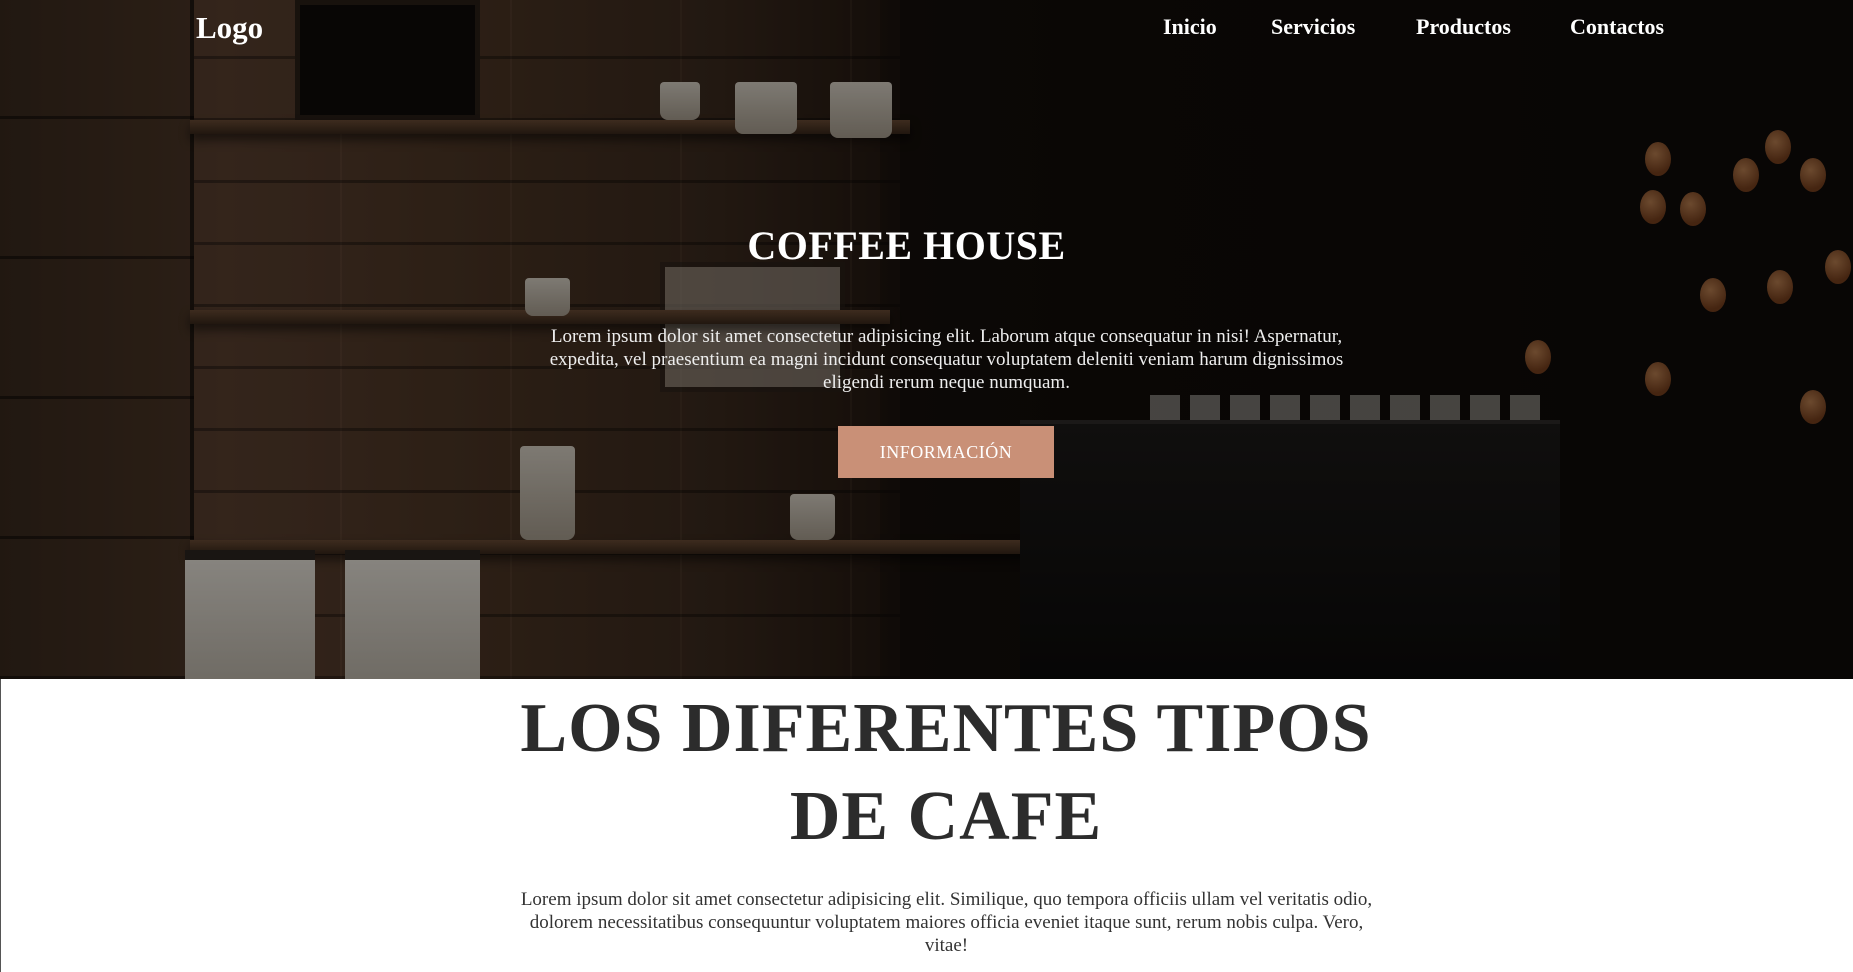 The image size is (1853, 972). What do you see at coordinates (946, 452) in the screenshot?
I see `info-button: INFORMACIÓN` at bounding box center [946, 452].